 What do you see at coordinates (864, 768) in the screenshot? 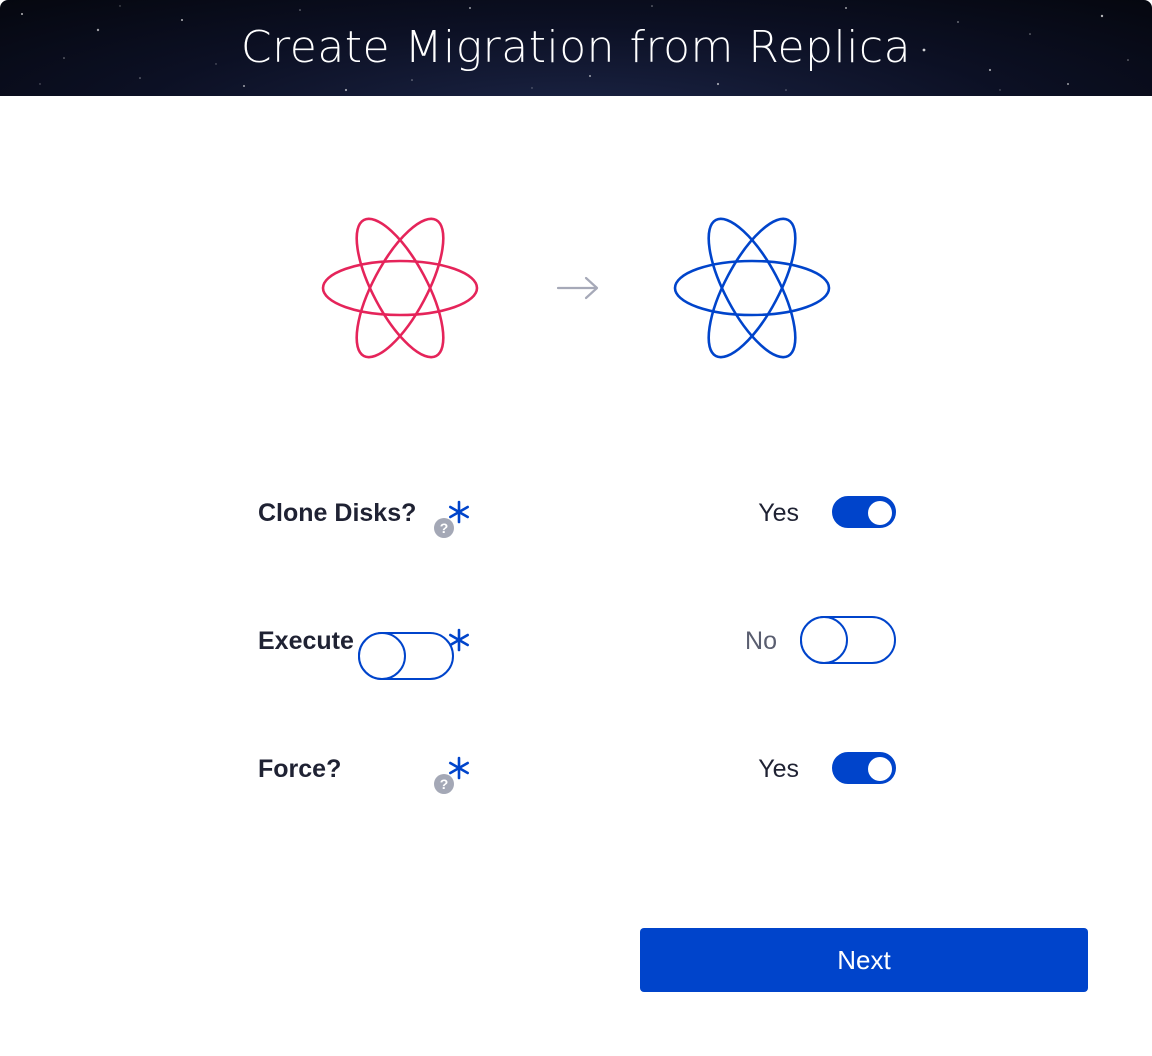
I see `force-toggle` at bounding box center [864, 768].